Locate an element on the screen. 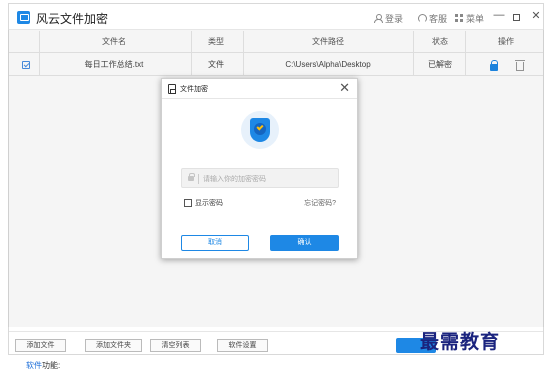 The image size is (544, 372). password-lock-icon is located at coordinates (191, 177).